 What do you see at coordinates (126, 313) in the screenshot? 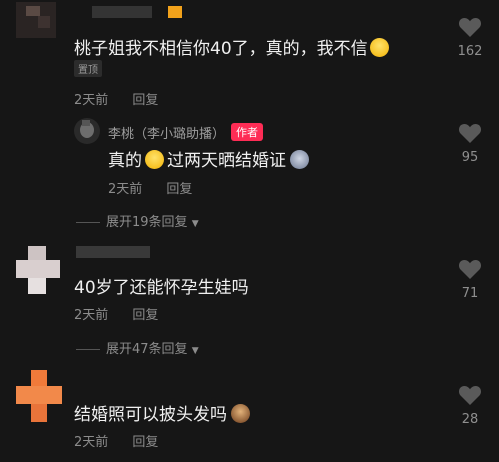
I see `comment-meta-2: 2天前 回复` at bounding box center [126, 313].